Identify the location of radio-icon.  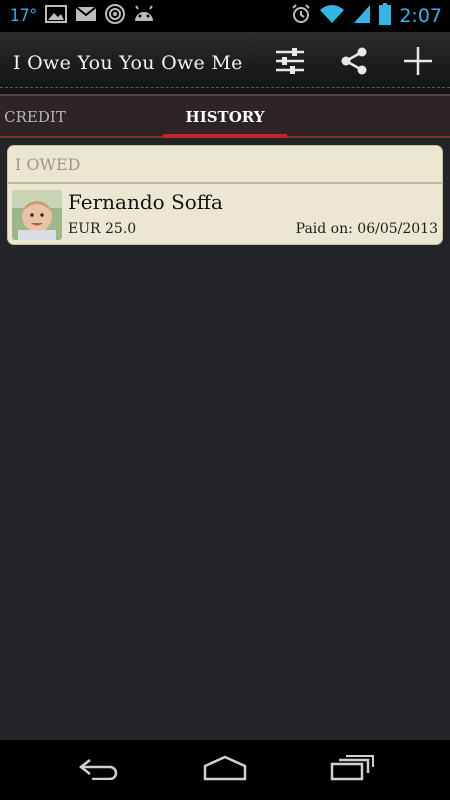
(115, 16).